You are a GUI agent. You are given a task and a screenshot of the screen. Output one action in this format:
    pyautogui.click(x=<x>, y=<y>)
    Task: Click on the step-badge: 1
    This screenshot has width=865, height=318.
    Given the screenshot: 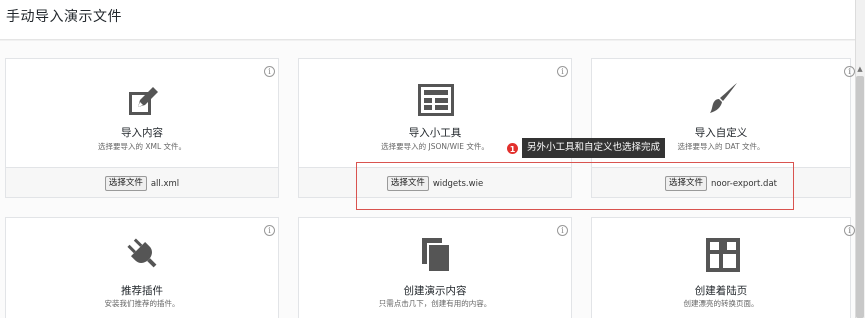 What is the action you would take?
    pyautogui.click(x=512, y=148)
    